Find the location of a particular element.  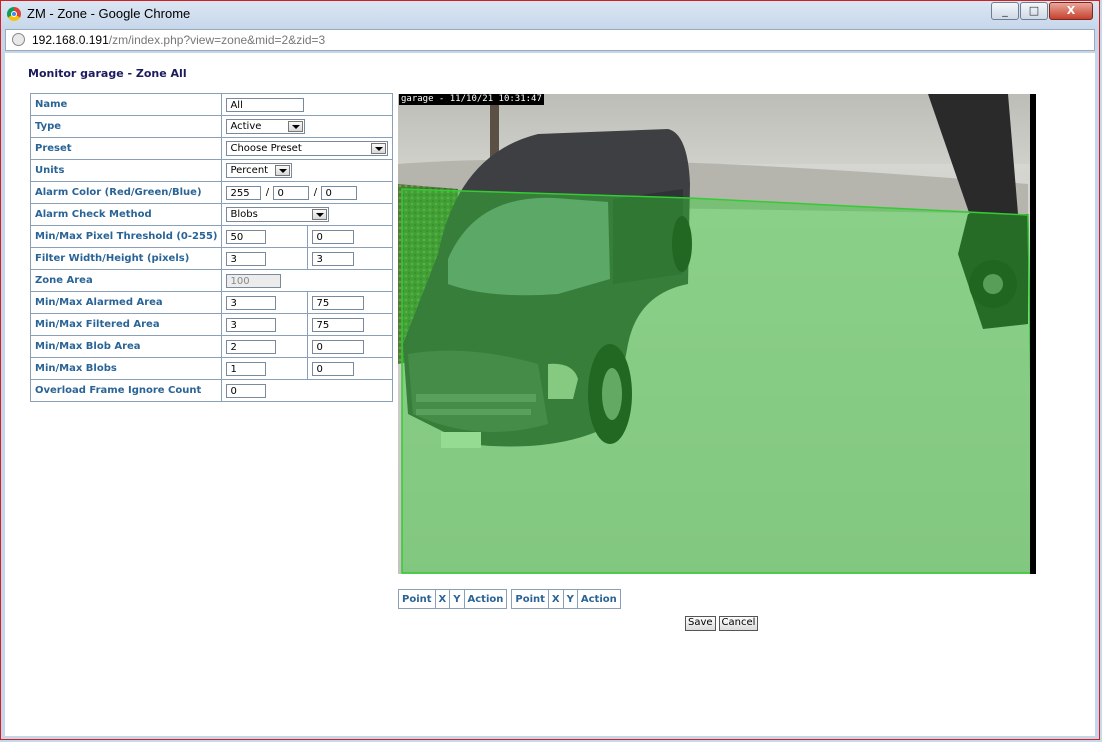

filtered-area-label: Min/Max Filtered Area is located at coordinates (126, 324).